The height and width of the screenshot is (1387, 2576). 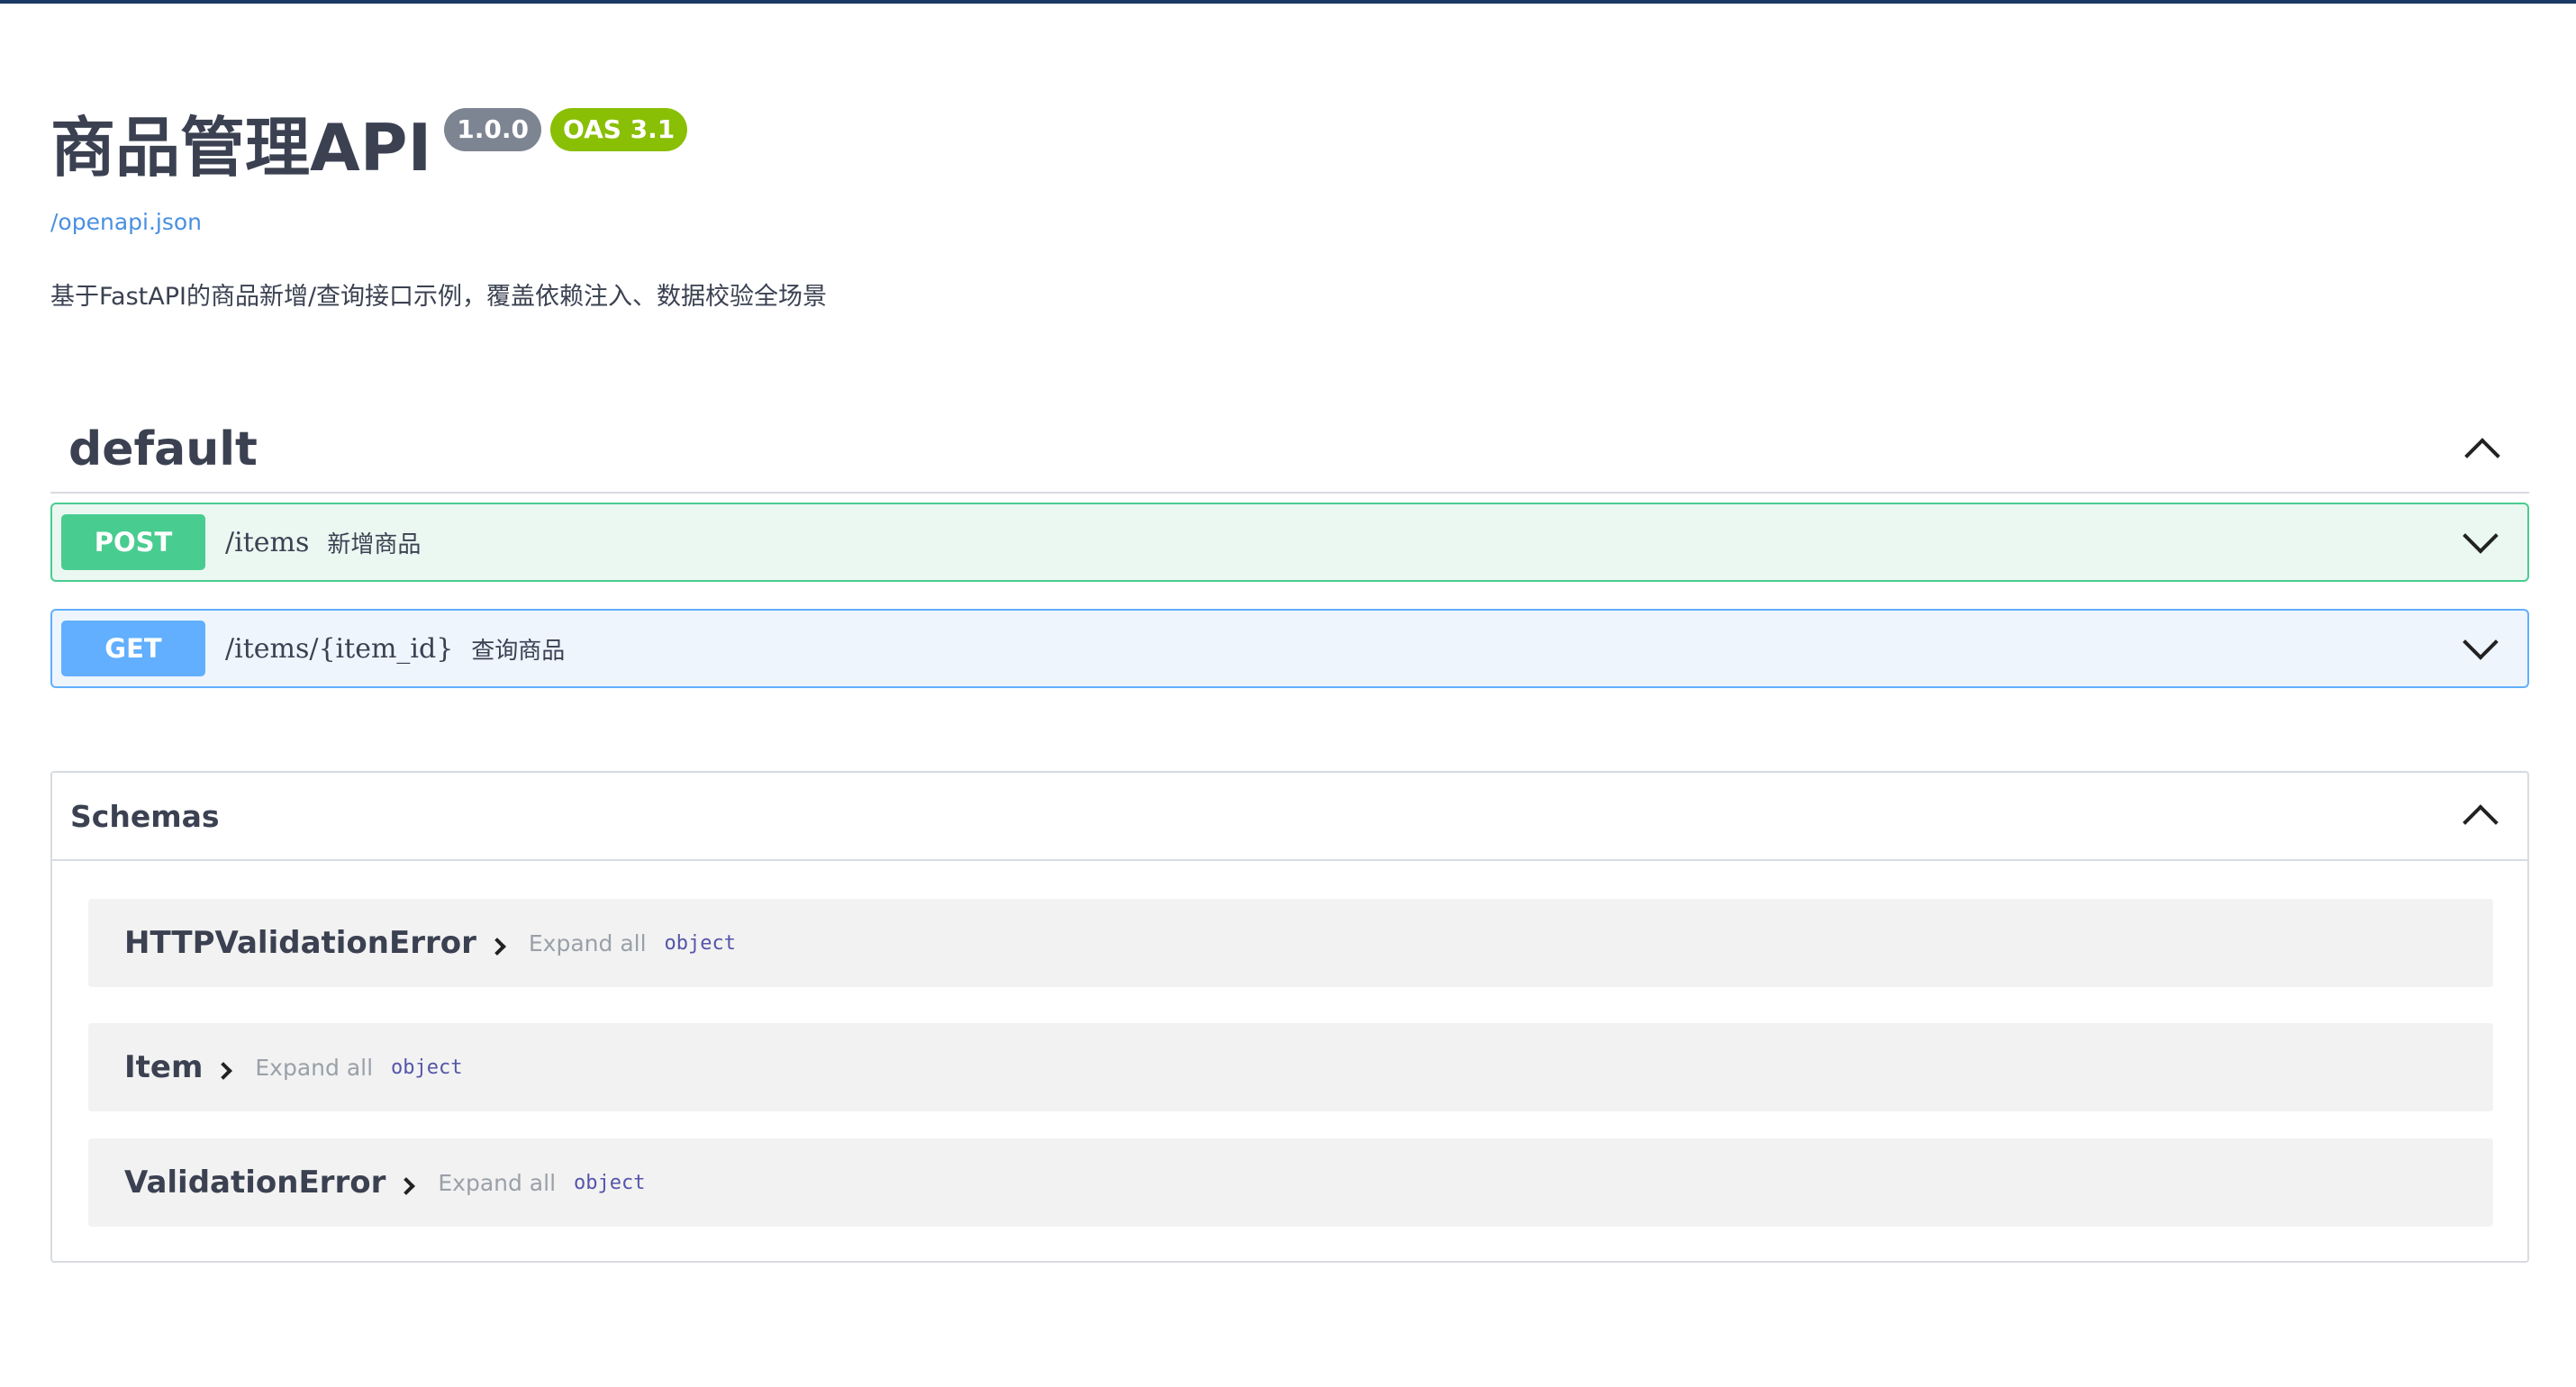 What do you see at coordinates (374, 544) in the screenshot?
I see `operation-summary: 新增商品` at bounding box center [374, 544].